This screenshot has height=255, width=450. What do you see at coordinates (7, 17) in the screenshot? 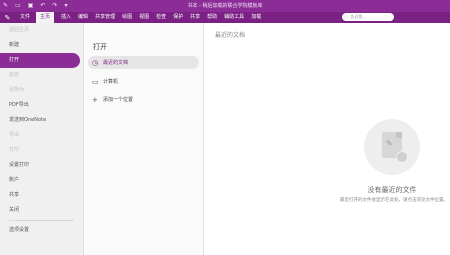
I see `onenote-logo-icon: ✎` at bounding box center [7, 17].